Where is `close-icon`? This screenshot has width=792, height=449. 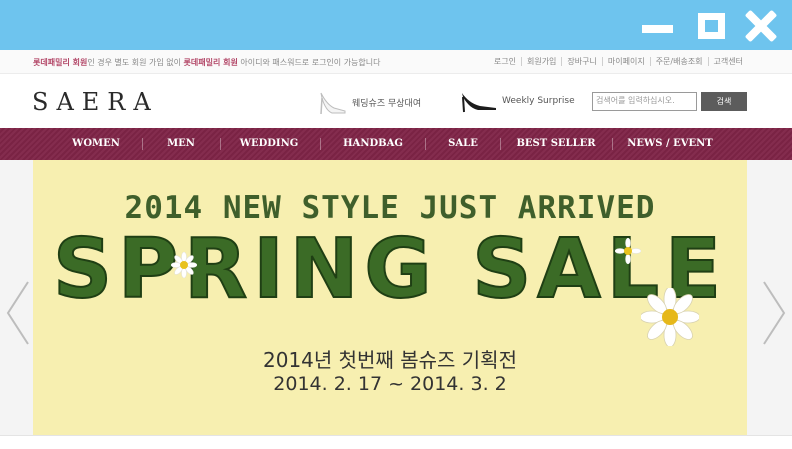
close-icon is located at coordinates (760, 26).